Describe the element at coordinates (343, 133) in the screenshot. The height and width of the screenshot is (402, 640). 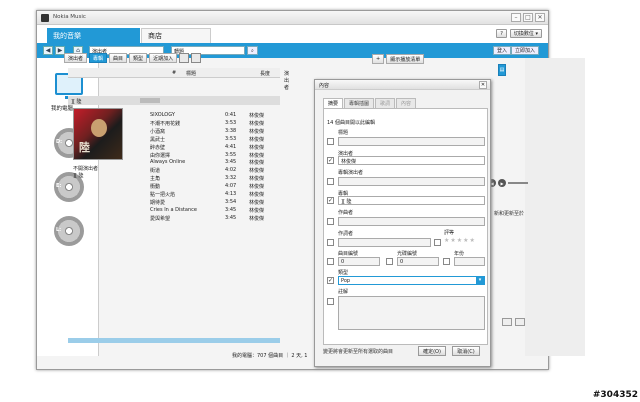
I see `title-label: 標題` at that location.